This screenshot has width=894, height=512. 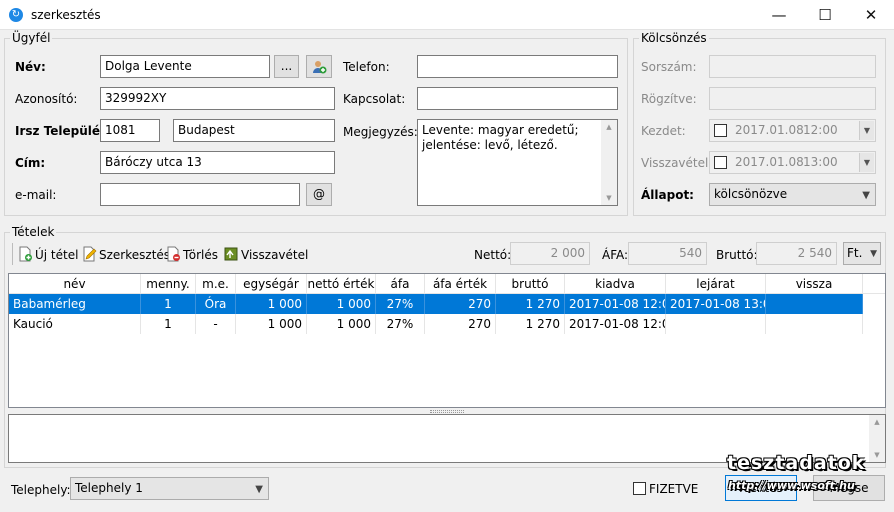 What do you see at coordinates (866, 162) in the screenshot?
I see `return-dropdown-icon: ▼` at bounding box center [866, 162].